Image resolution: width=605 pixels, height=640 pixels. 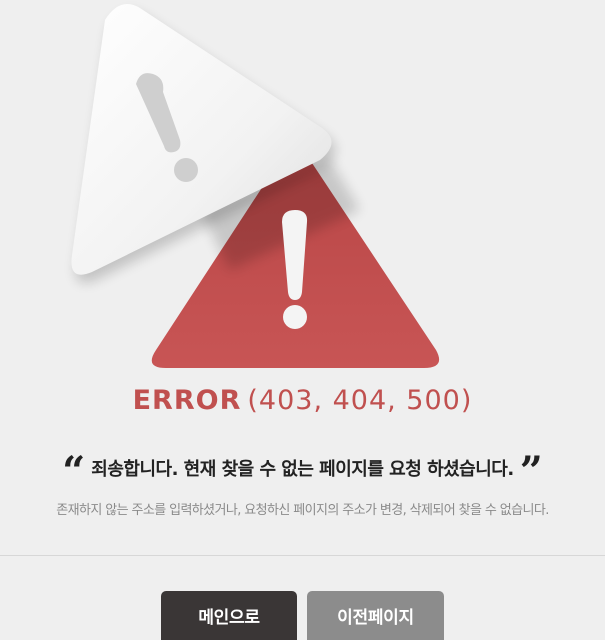 I want to click on error-status-codes: (403, 404, 500), so click(x=360, y=400).